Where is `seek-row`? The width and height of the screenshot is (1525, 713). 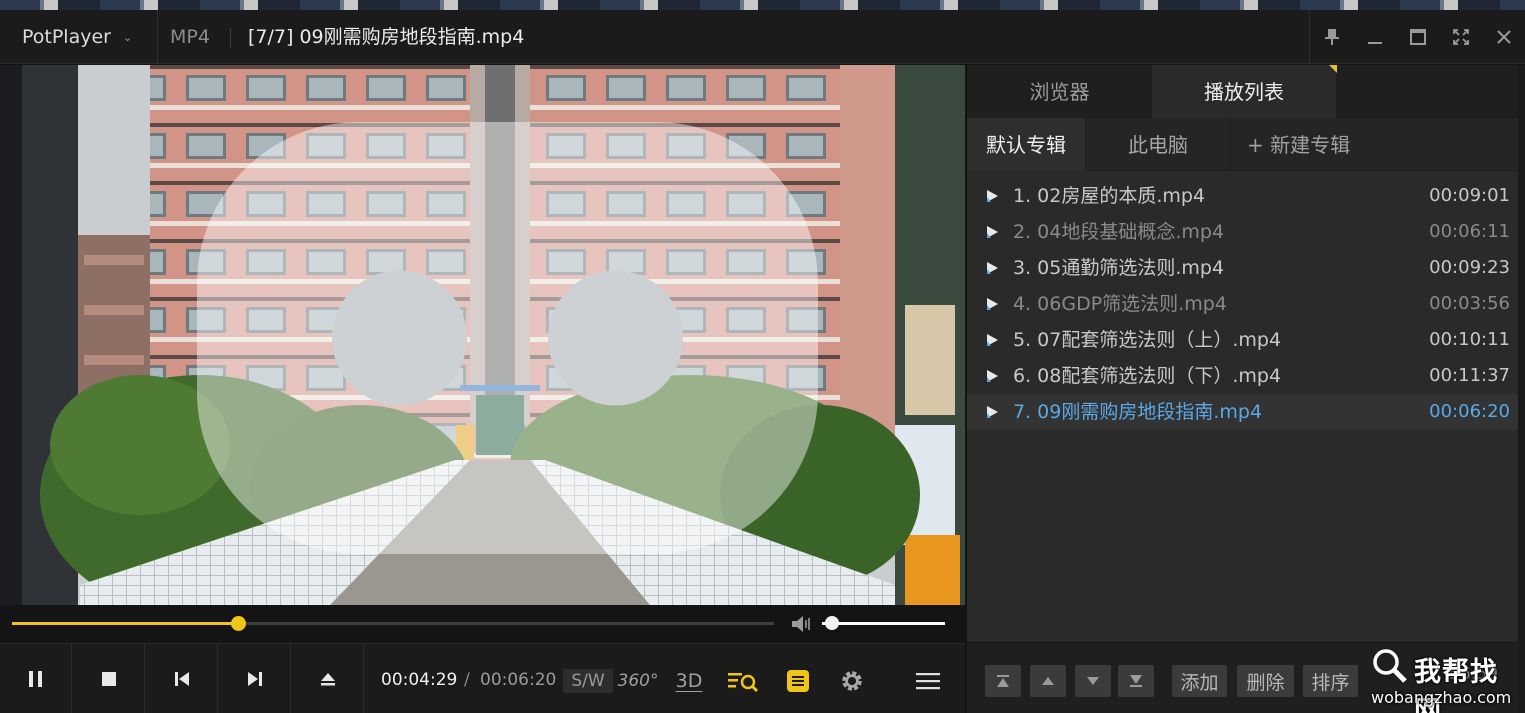
seek-row is located at coordinates (482, 624).